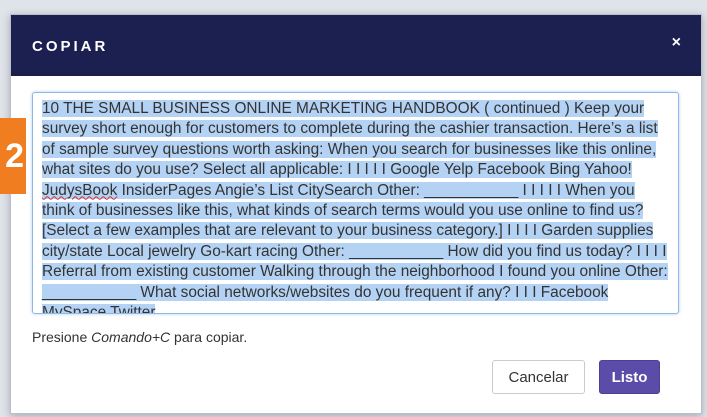 The width and height of the screenshot is (707, 417). What do you see at coordinates (629, 377) in the screenshot?
I see `done-button: Listo` at bounding box center [629, 377].